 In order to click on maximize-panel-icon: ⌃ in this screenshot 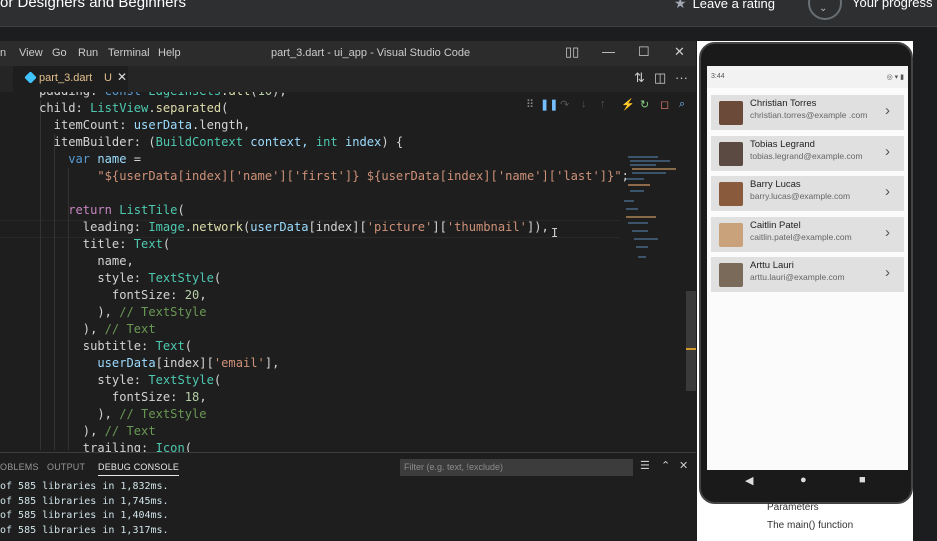, I will do `click(665, 465)`.